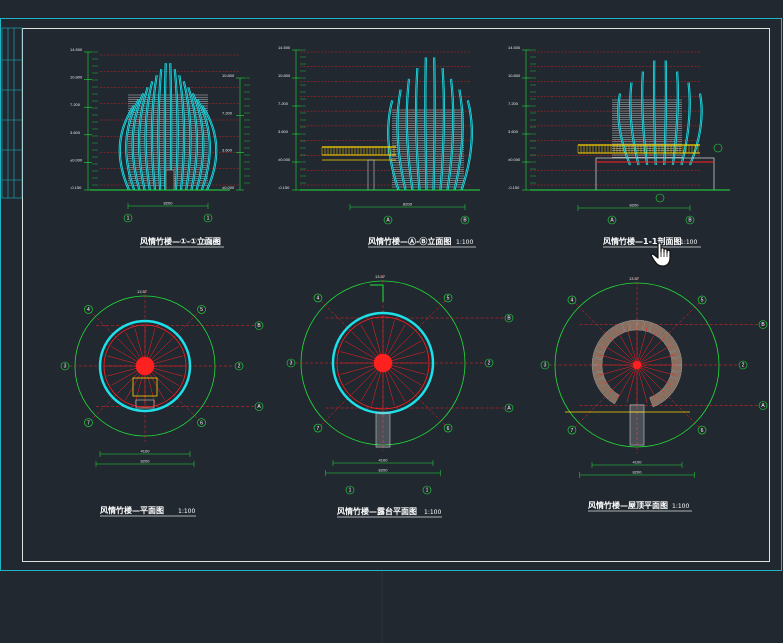 The height and width of the screenshot is (643, 783). I want to click on caption-plan2-scale: 1:100, so click(432, 512).